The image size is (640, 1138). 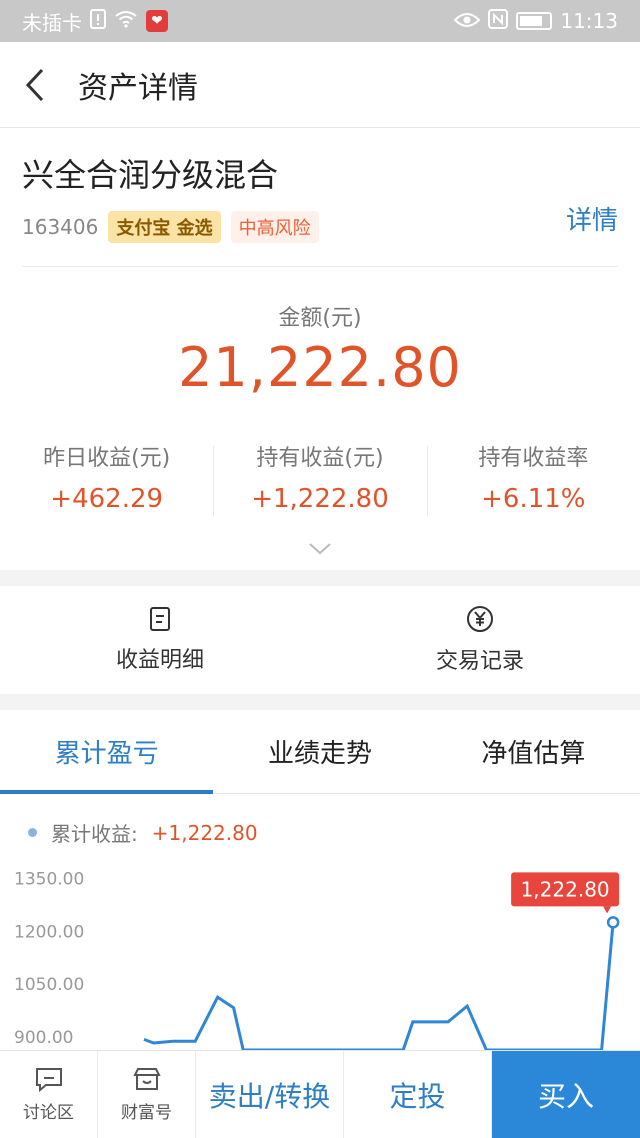 I want to click on divider, so click(x=320, y=266).